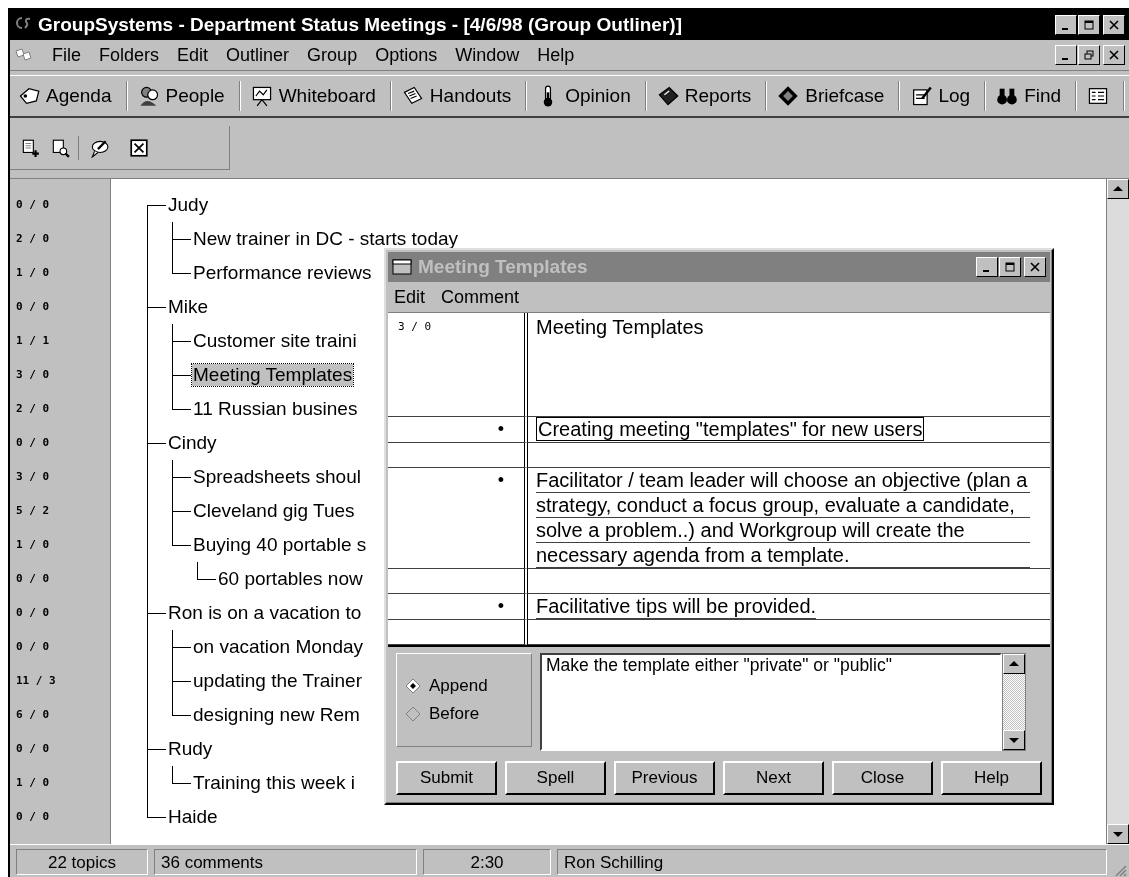 The height and width of the screenshot is (877, 1129). What do you see at coordinates (188, 307) in the screenshot?
I see `outline-item: Mike` at bounding box center [188, 307].